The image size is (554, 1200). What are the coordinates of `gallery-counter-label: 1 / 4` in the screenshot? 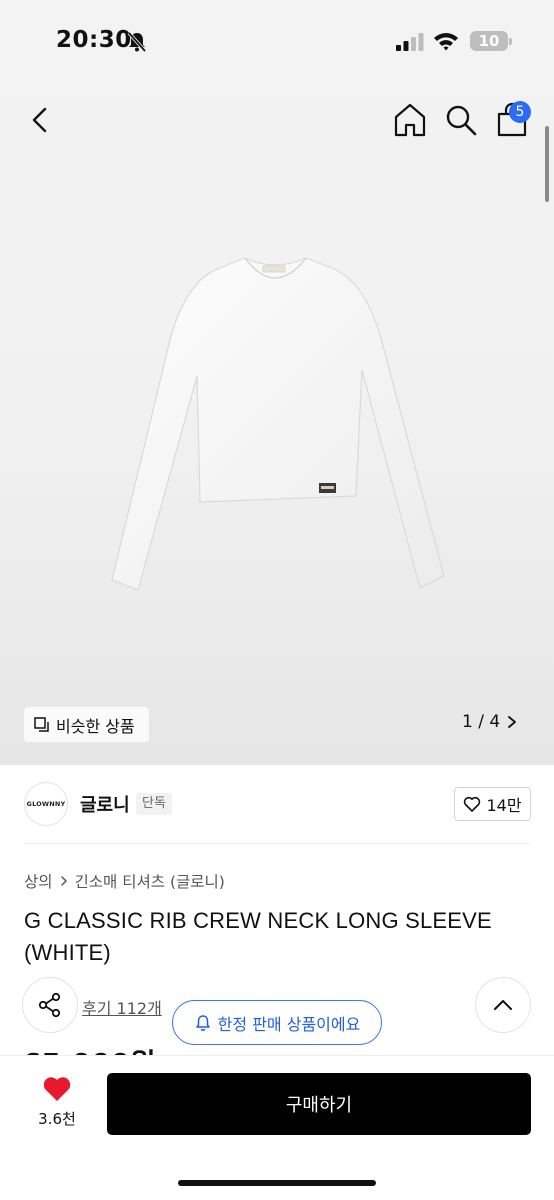 It's located at (481, 722).